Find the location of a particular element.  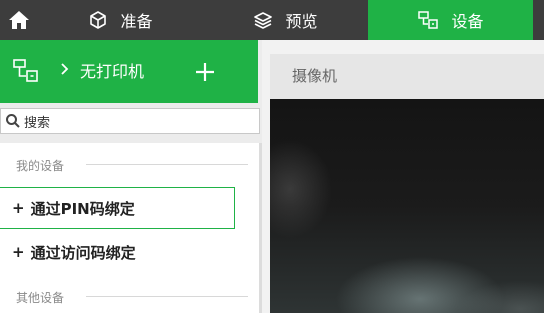

layers-icon is located at coordinates (263, 20).